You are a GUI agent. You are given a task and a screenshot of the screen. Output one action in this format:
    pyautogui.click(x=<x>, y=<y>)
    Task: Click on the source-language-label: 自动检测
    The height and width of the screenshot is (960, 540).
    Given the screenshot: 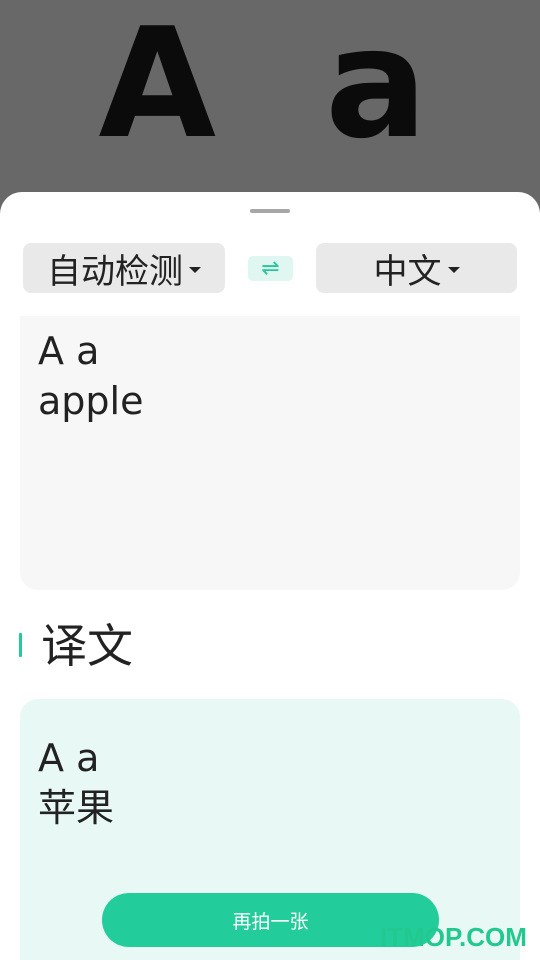 What is the action you would take?
    pyautogui.click(x=115, y=271)
    